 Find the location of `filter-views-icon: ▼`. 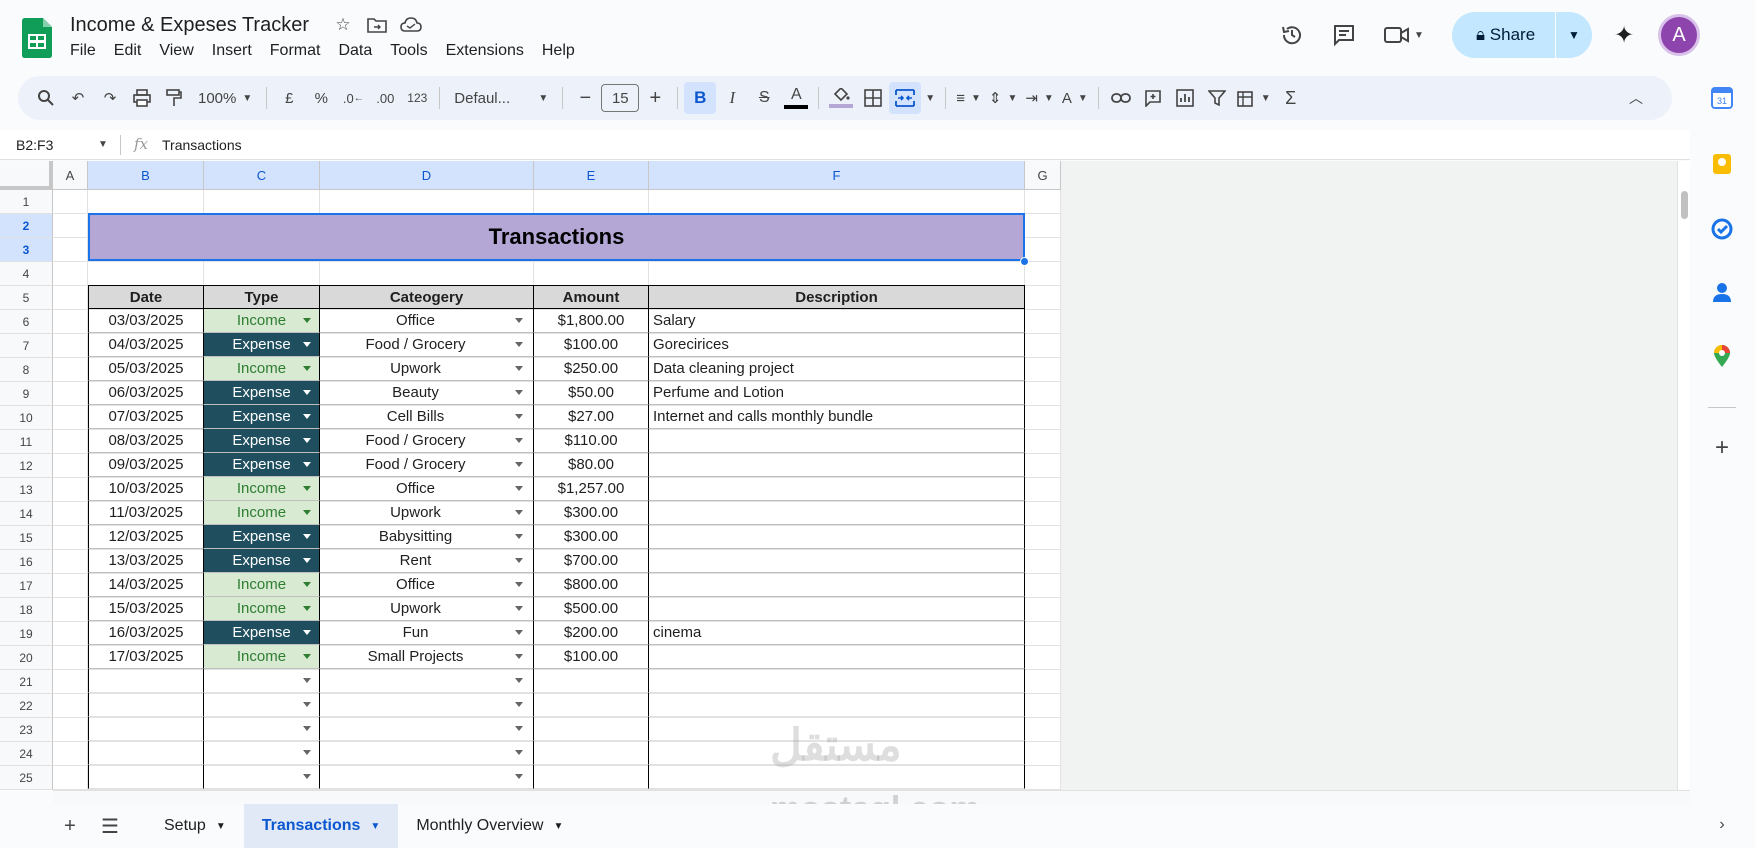

filter-views-icon: ▼ is located at coordinates (1254, 98).